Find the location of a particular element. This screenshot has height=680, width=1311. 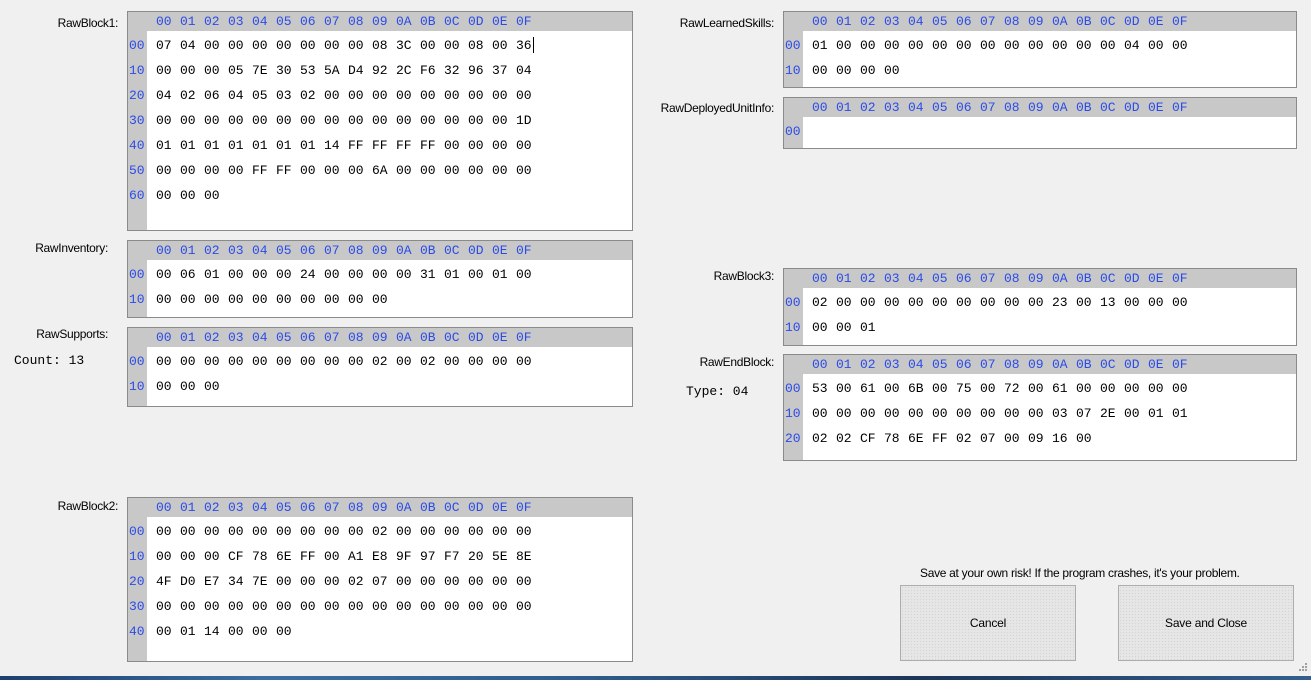

hex-byte: 16 is located at coordinates (1060, 438).